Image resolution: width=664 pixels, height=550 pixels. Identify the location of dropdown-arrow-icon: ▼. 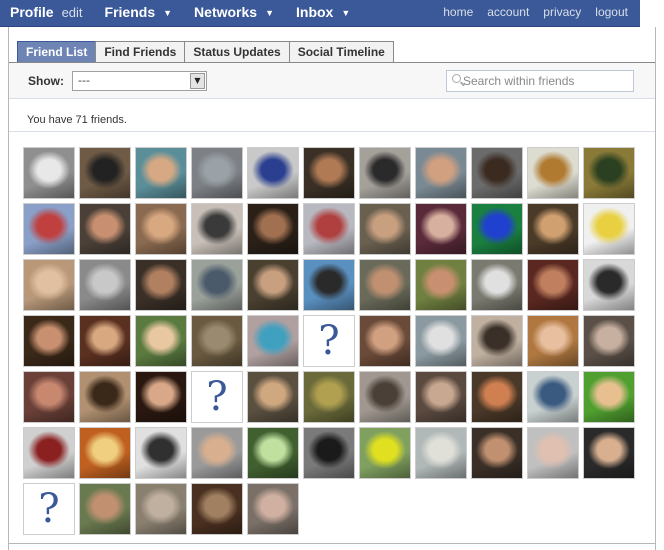
(197, 81).